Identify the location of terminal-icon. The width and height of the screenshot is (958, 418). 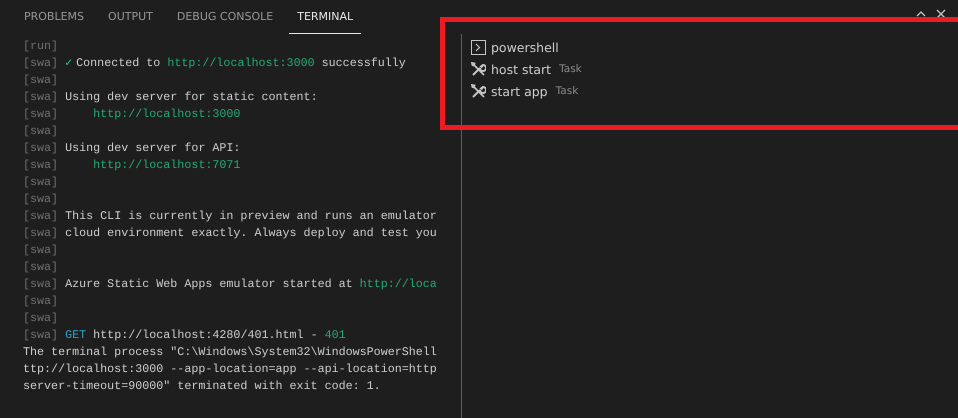
(478, 47).